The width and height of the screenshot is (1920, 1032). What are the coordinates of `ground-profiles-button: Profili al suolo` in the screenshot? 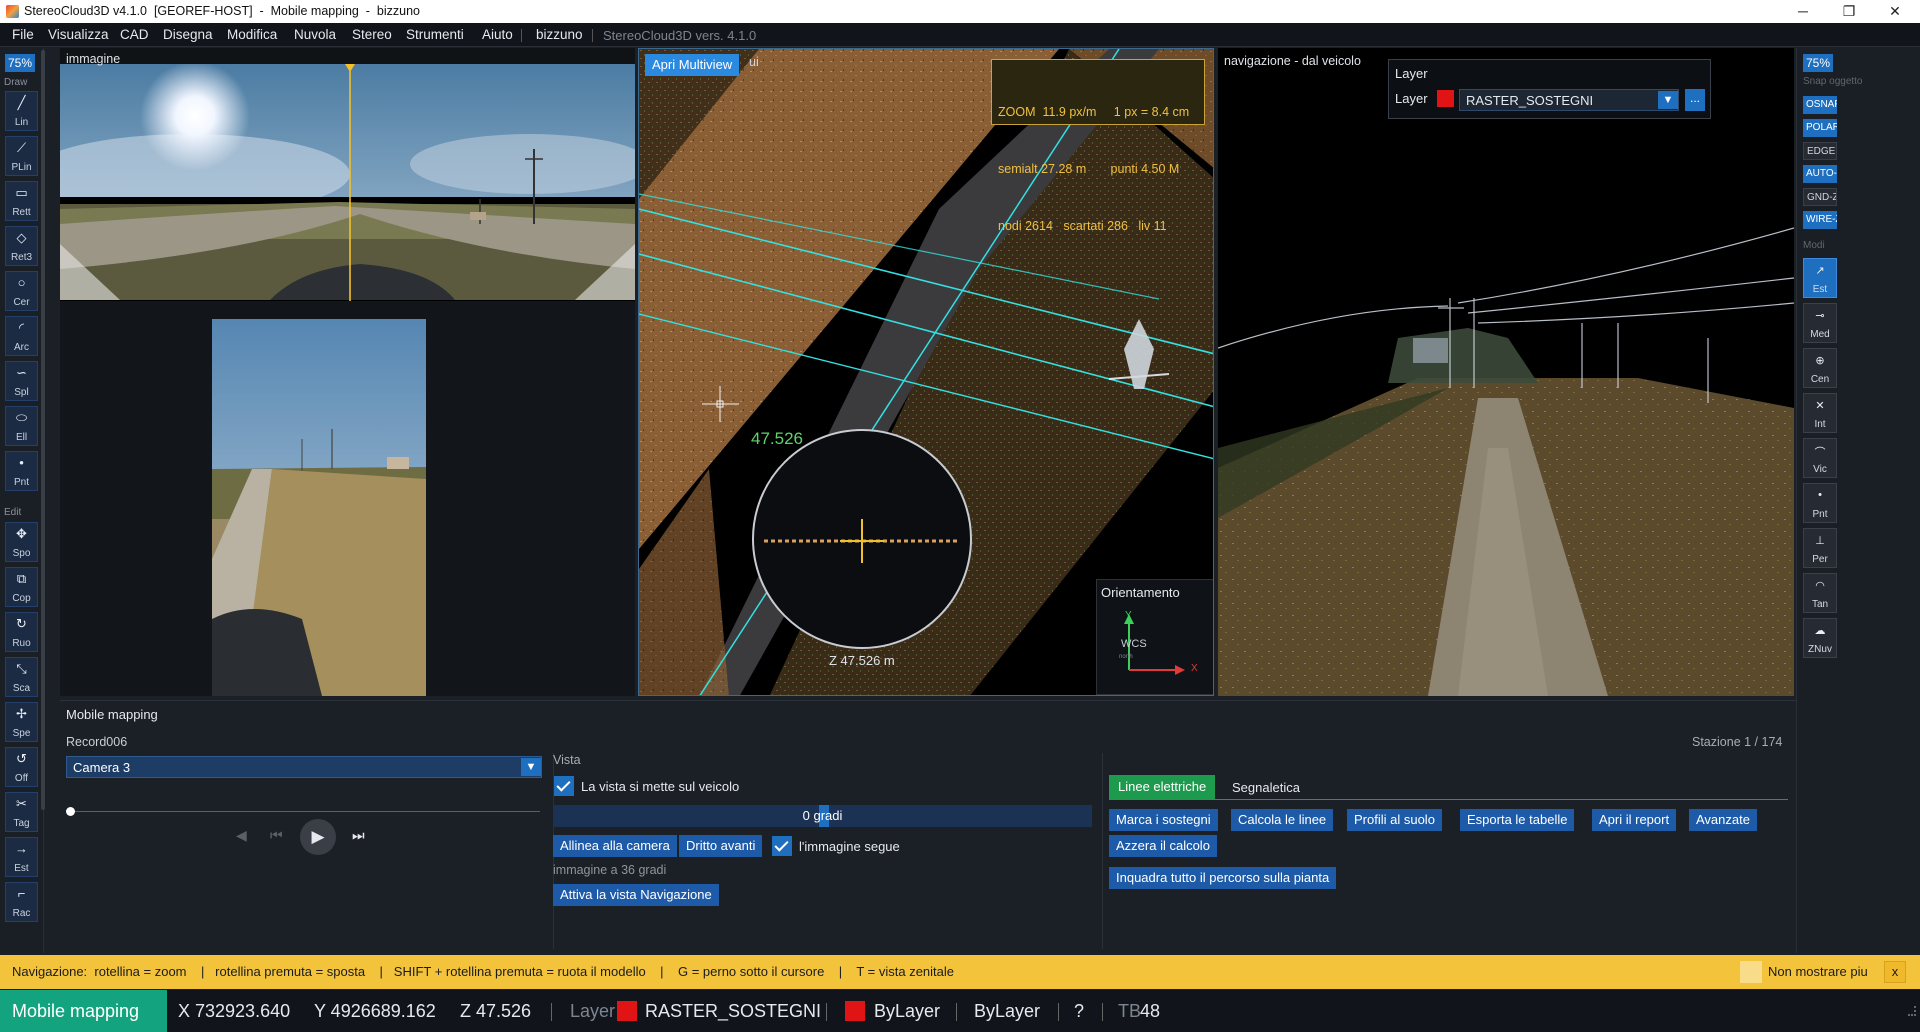 It's located at (1394, 820).